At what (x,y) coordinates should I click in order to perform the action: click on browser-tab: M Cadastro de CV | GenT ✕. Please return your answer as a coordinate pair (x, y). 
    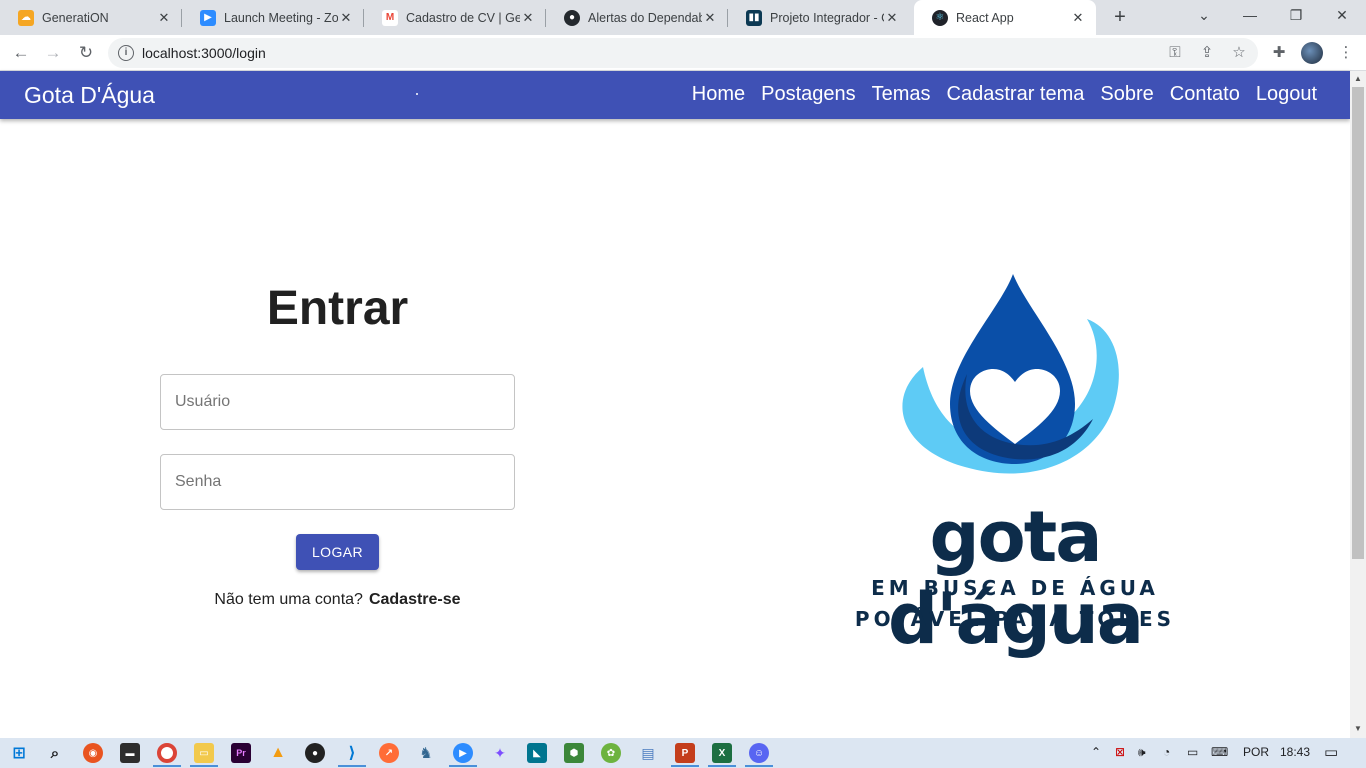
    Looking at the image, I should click on (455, 17).